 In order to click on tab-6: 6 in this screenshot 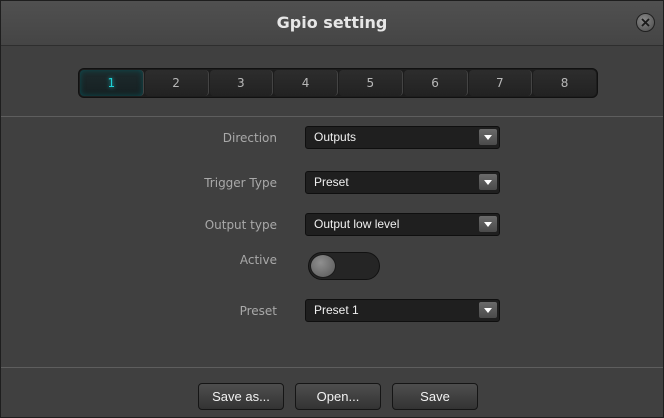, I will do `click(435, 83)`.